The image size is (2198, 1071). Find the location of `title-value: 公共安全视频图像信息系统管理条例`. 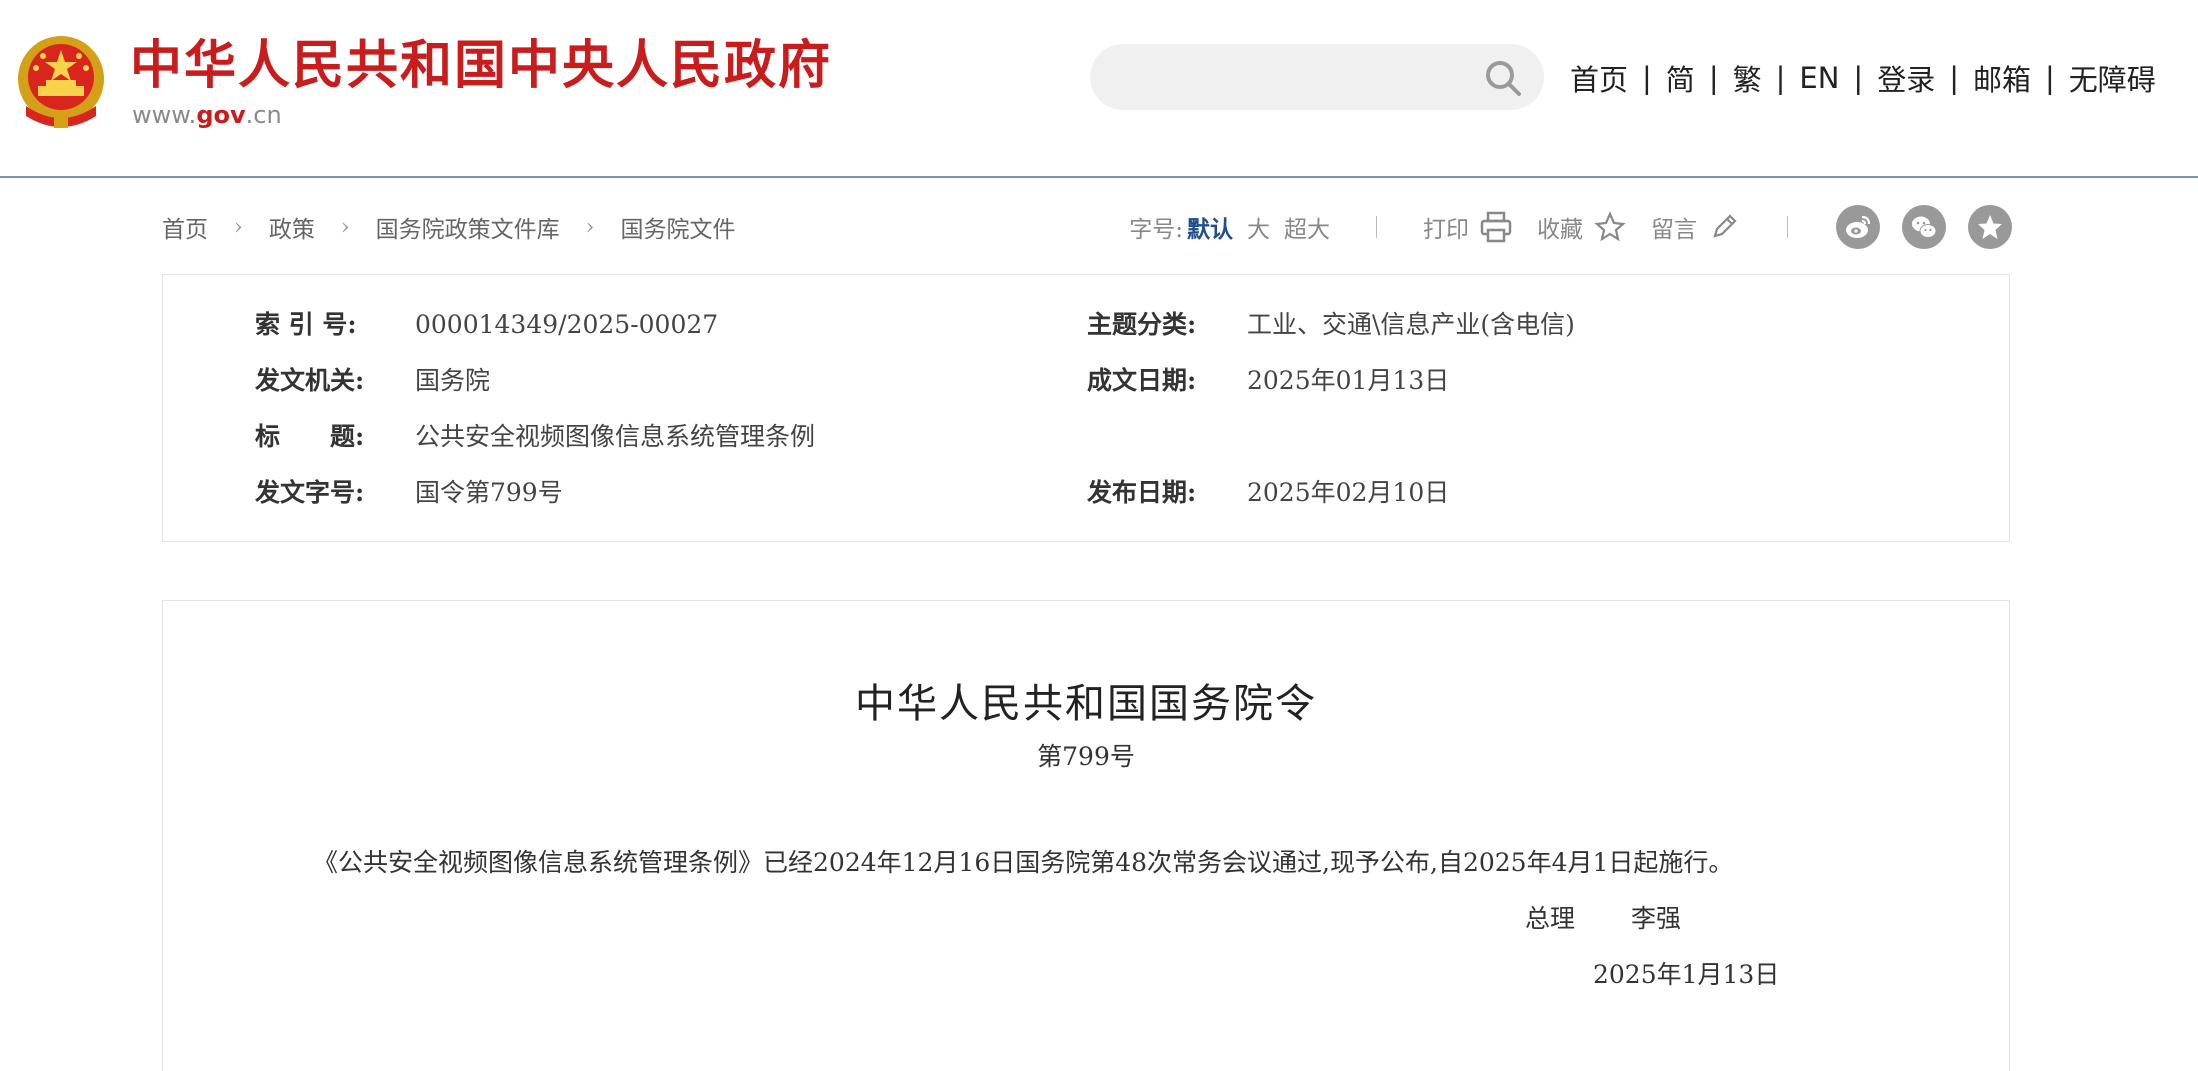

title-value: 公共安全视频图像信息系统管理条例 is located at coordinates (615, 436).